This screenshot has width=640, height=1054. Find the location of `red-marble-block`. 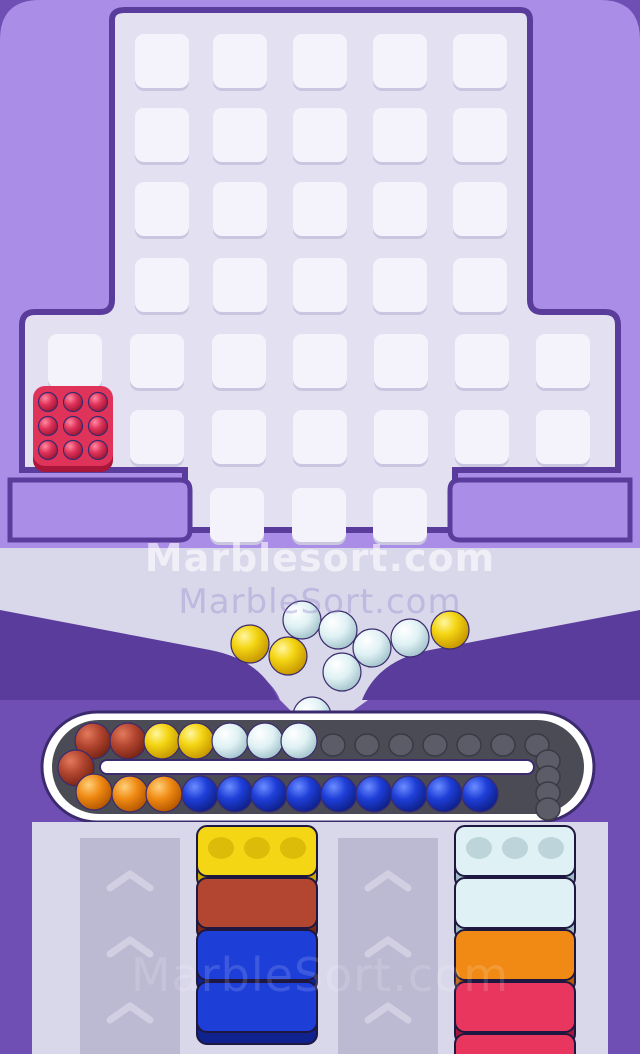

red-marble-block is located at coordinates (73, 429).